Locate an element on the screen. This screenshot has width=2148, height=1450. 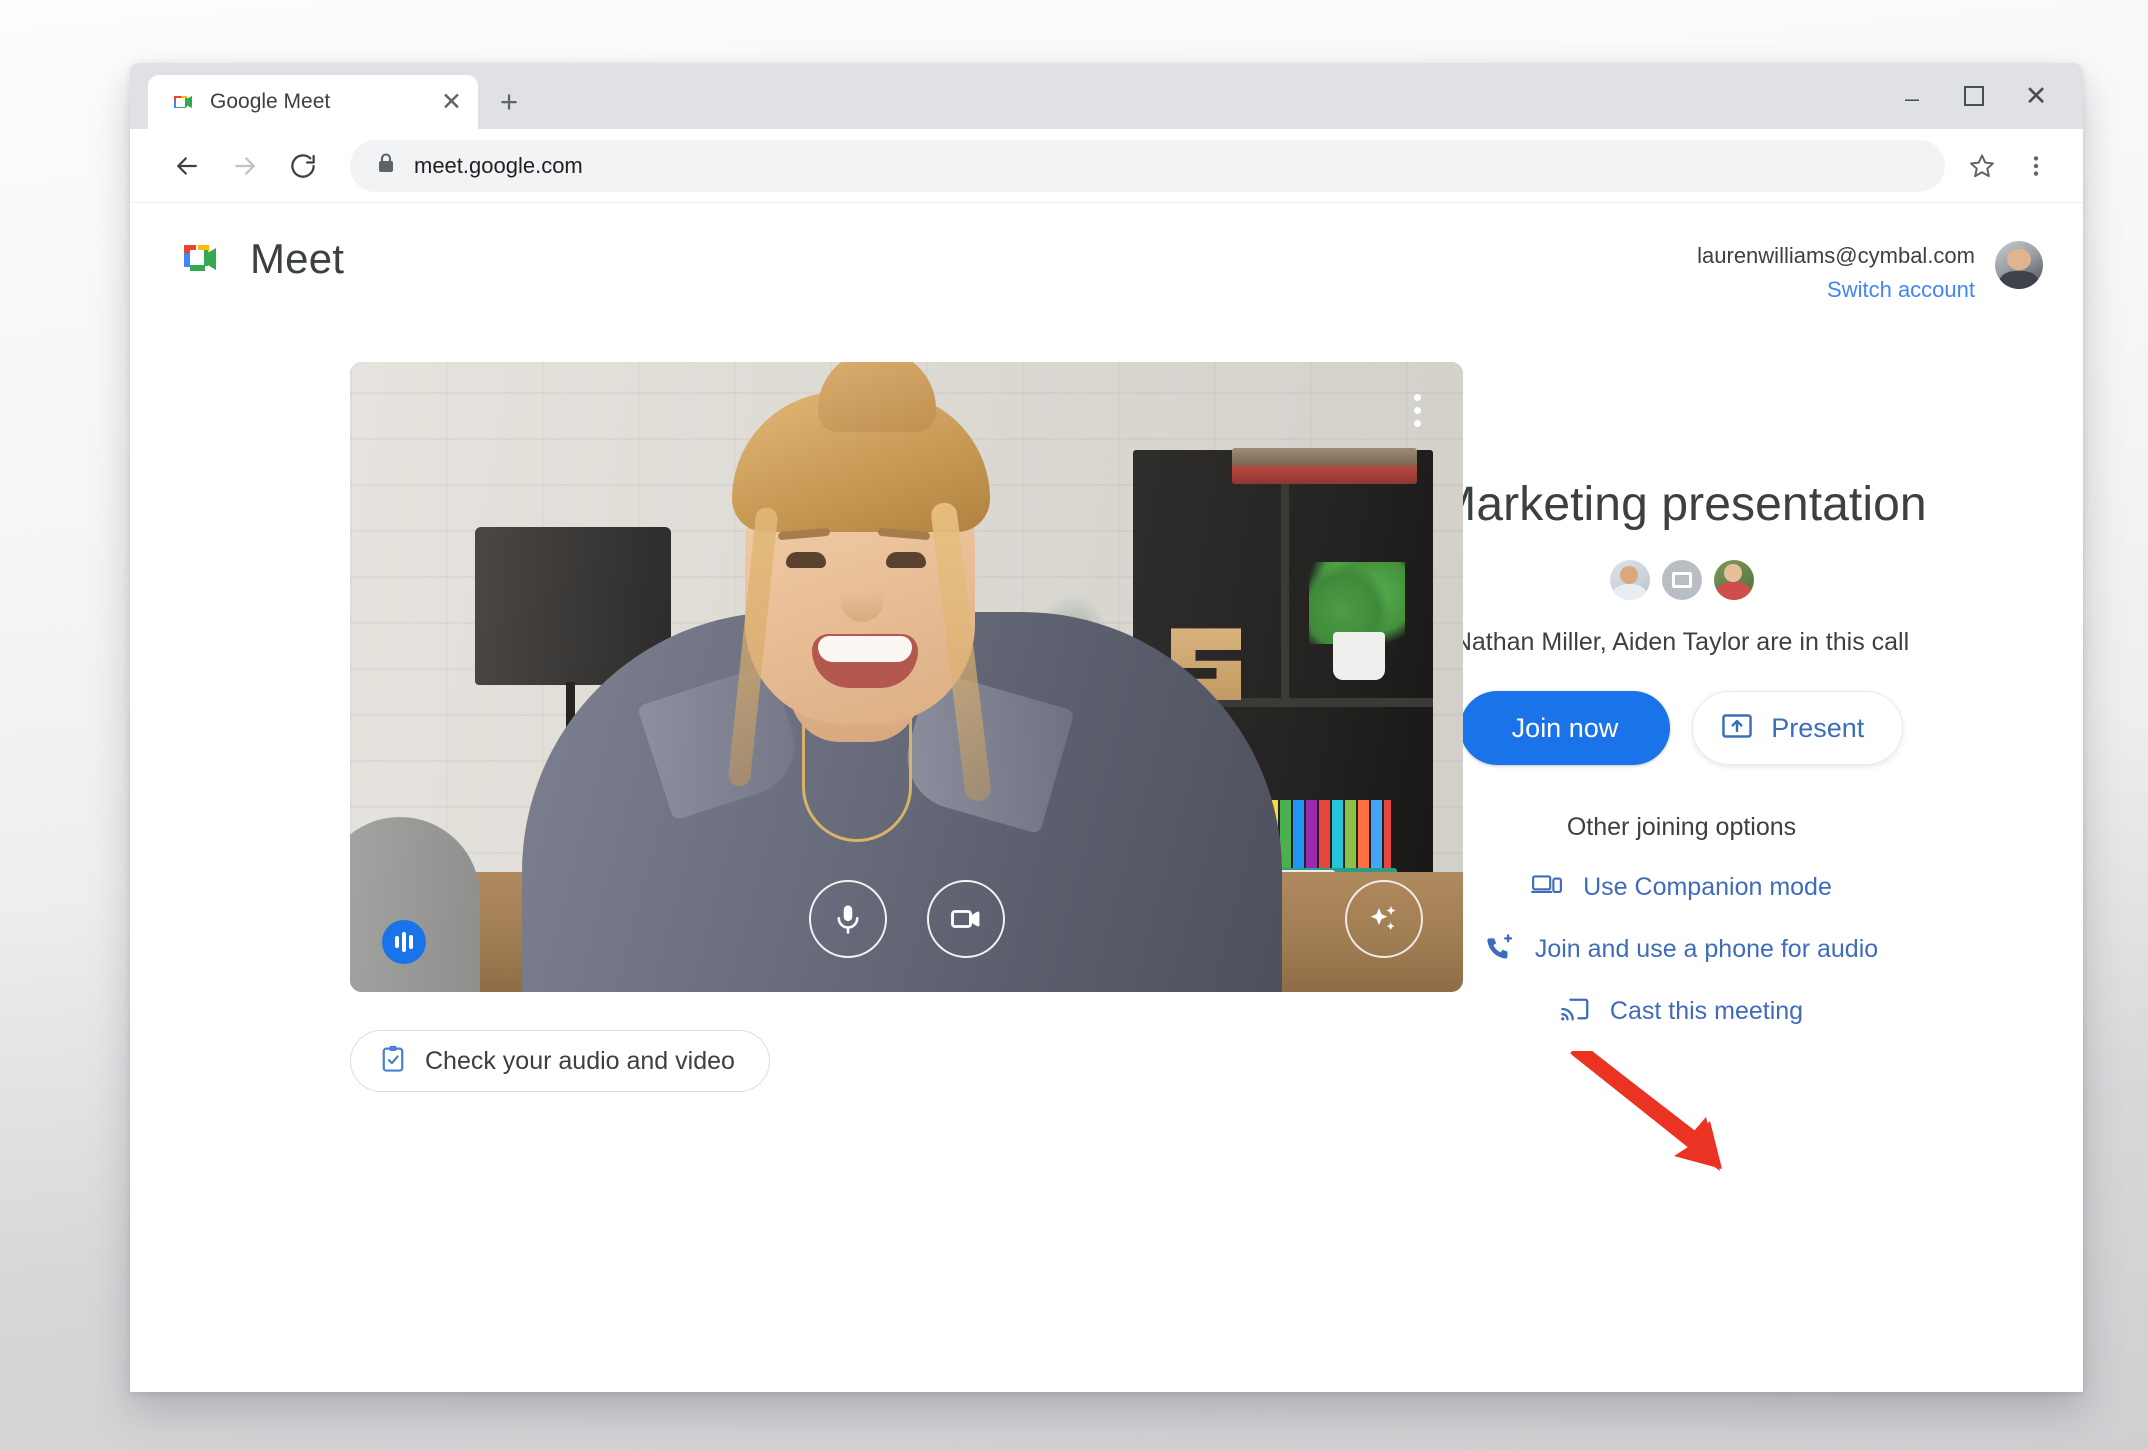
join-now-button: Join now is located at coordinates (1565, 728).